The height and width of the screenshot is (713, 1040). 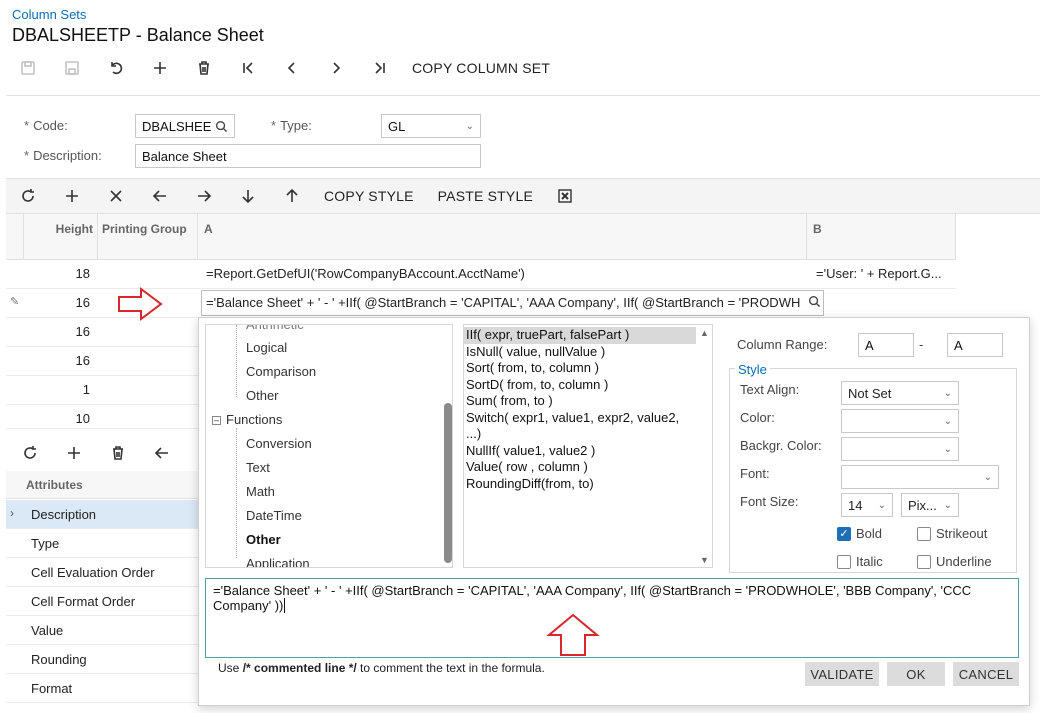 I want to click on save-close-icon, so click(x=72, y=68).